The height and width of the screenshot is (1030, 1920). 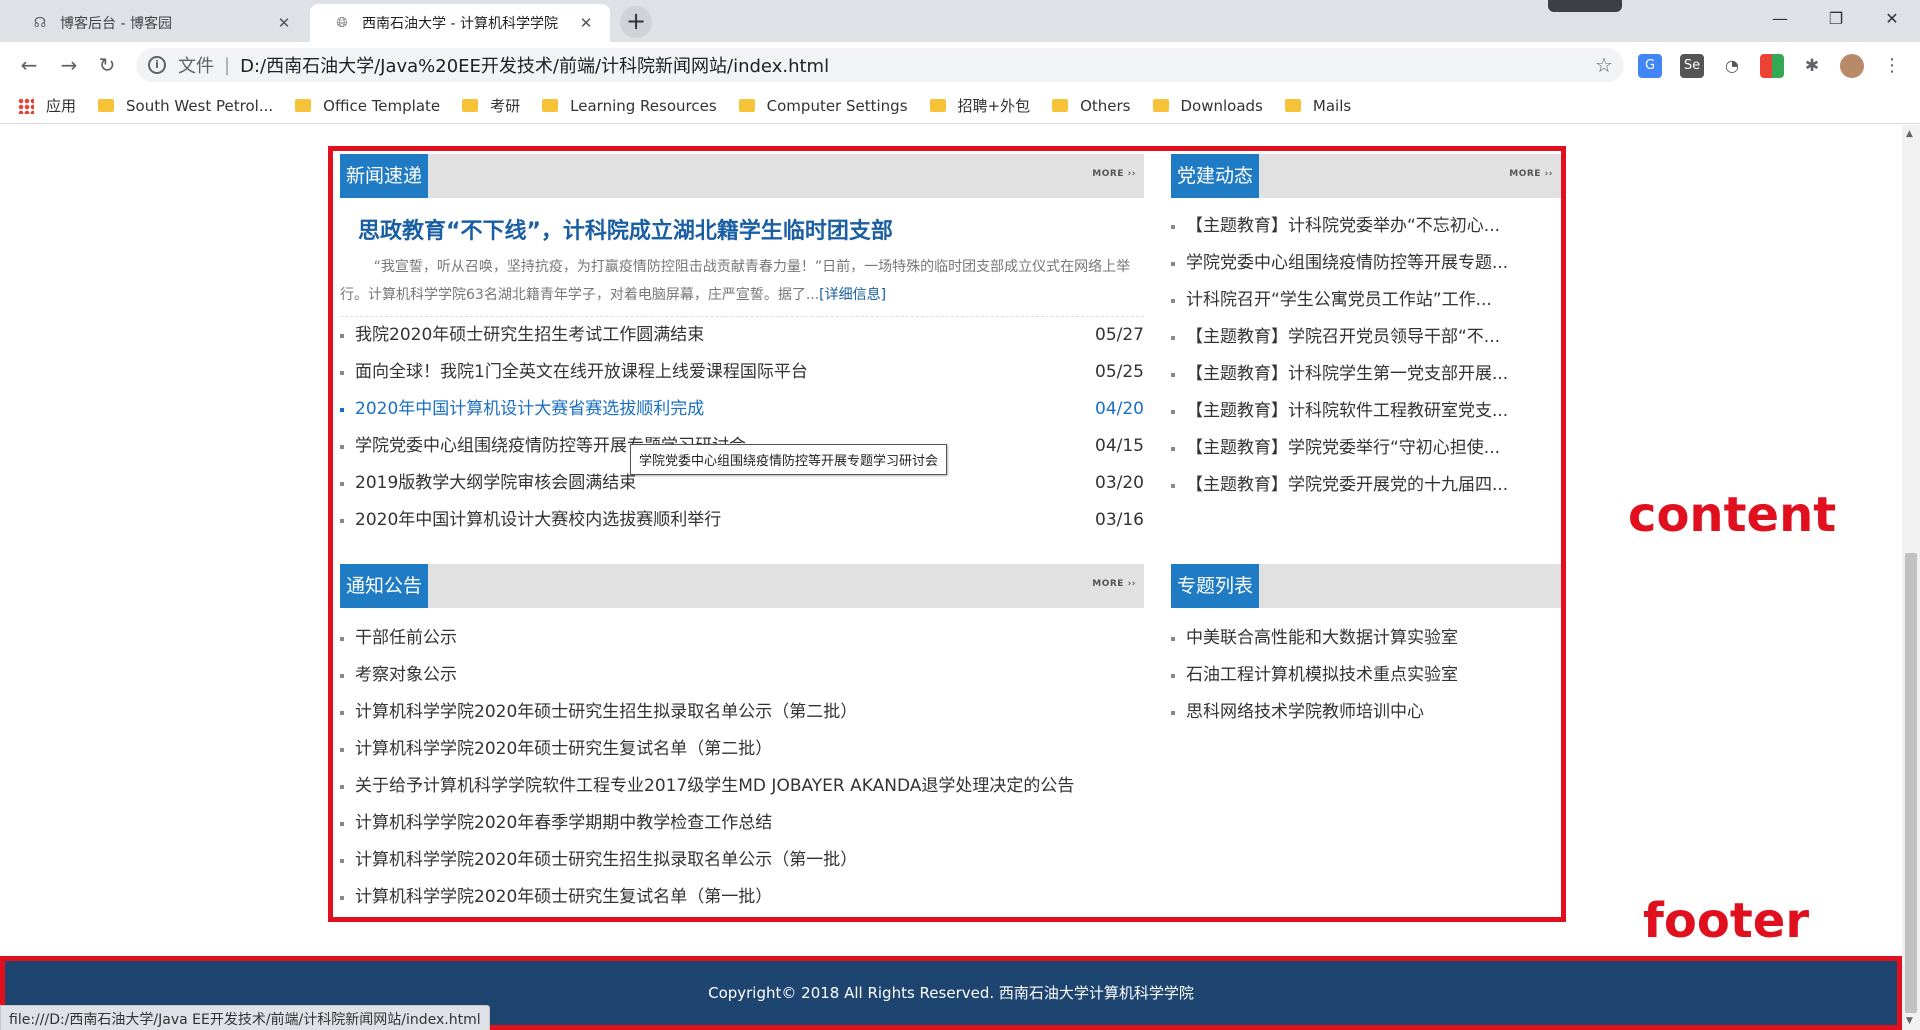 What do you see at coordinates (742, 749) in the screenshot?
I see `notice-item: 计算机科学学院2020年硕士研究生复试名单（第二批）` at bounding box center [742, 749].